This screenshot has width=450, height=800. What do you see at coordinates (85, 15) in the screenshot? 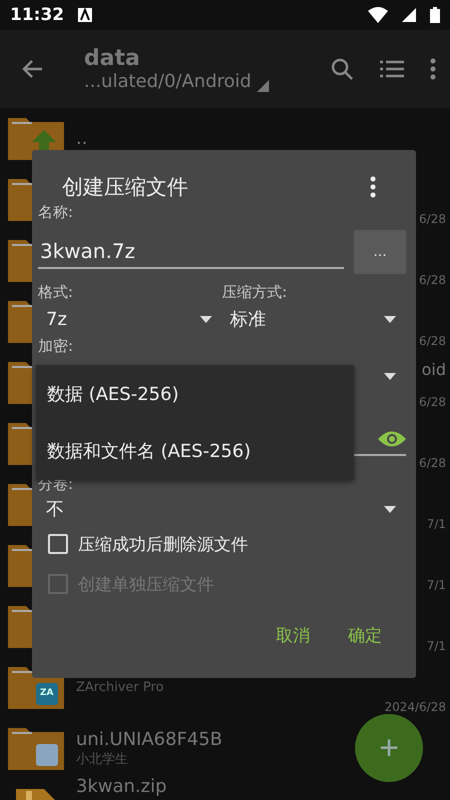
I see `notification-icon` at bounding box center [85, 15].